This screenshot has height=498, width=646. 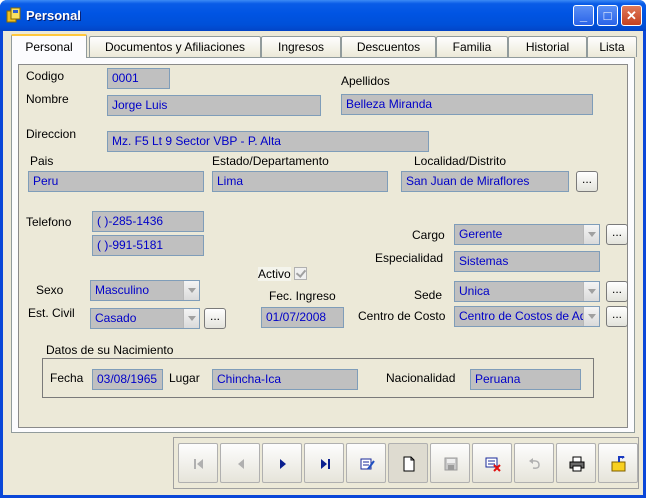 What do you see at coordinates (467, 104) in the screenshot?
I see `apellidos-field: Belleza Miranda` at bounding box center [467, 104].